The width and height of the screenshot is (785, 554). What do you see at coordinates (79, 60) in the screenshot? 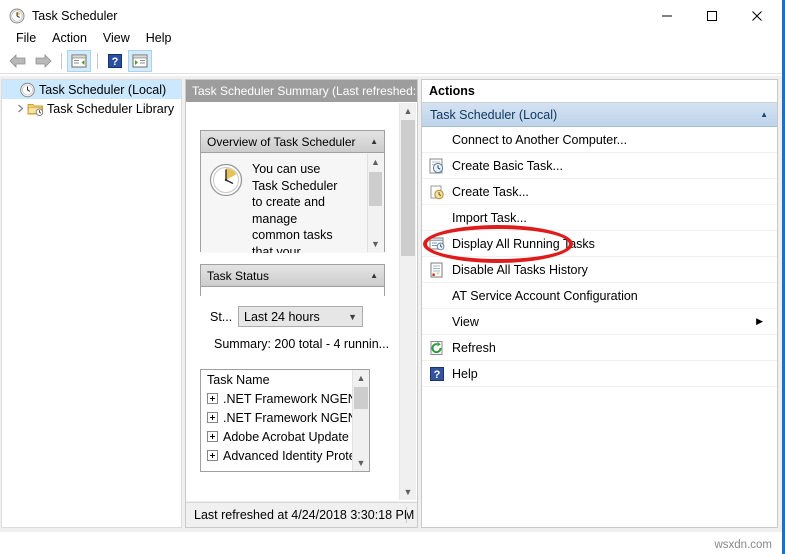
I see `show-hide-console-tree-button` at bounding box center [79, 60].